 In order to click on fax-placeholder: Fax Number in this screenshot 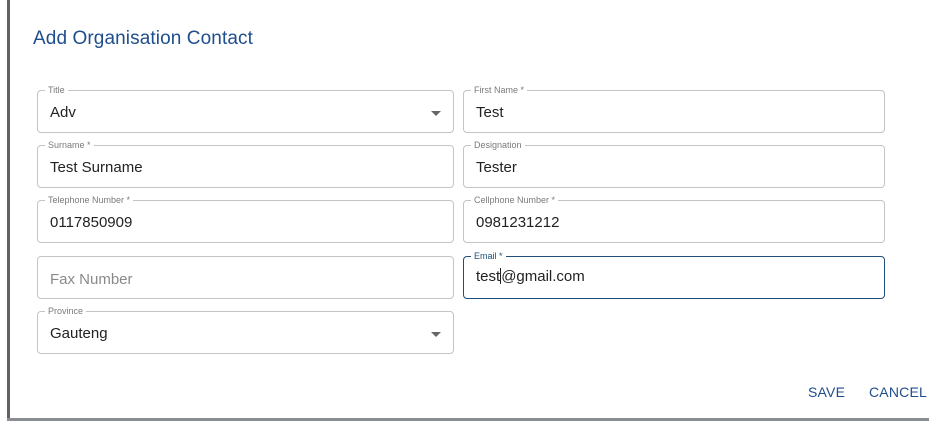, I will do `click(91, 279)`.